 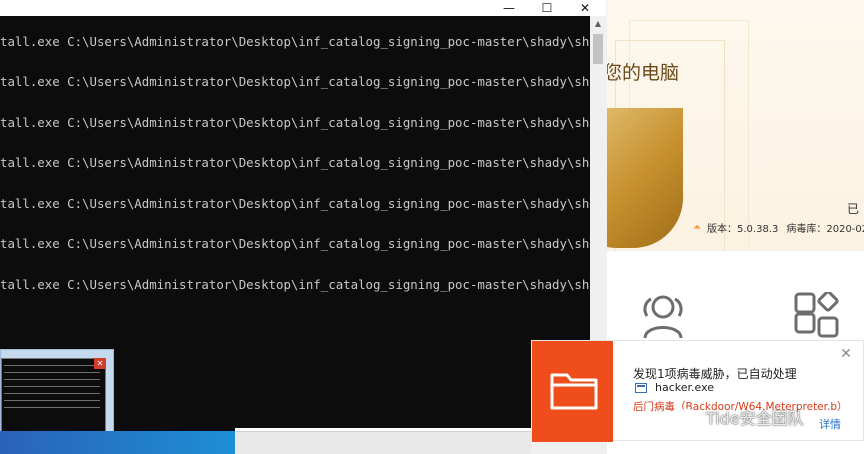 I want to click on version-info: ⏶ 版本：5.0.38.3 病毒库：2020-02, so click(x=778, y=227).